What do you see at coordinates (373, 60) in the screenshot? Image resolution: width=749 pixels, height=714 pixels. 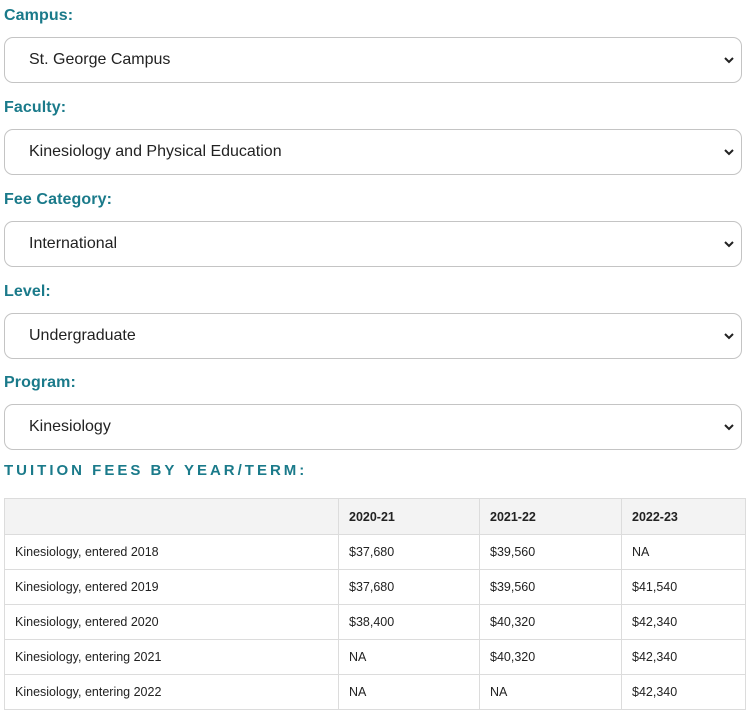 I see `campus-select: St. George Campus` at bounding box center [373, 60].